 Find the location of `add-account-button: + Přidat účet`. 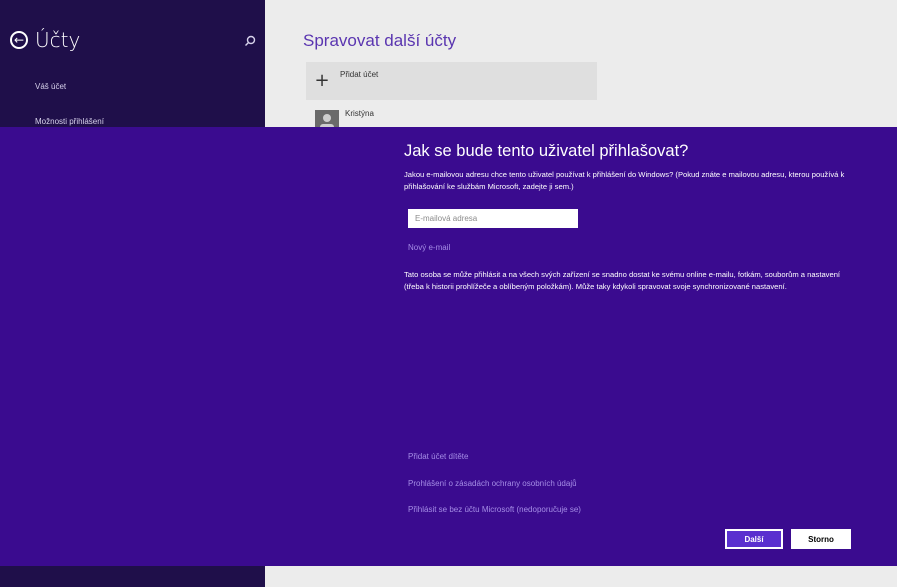

add-account-button: + Přidat účet is located at coordinates (451, 81).